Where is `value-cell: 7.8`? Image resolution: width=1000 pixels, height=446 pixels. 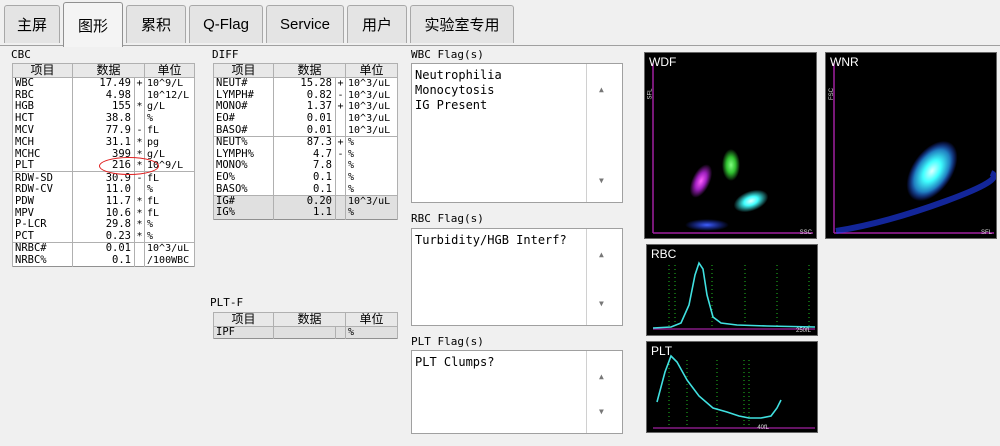 value-cell: 7.8 is located at coordinates (304, 166).